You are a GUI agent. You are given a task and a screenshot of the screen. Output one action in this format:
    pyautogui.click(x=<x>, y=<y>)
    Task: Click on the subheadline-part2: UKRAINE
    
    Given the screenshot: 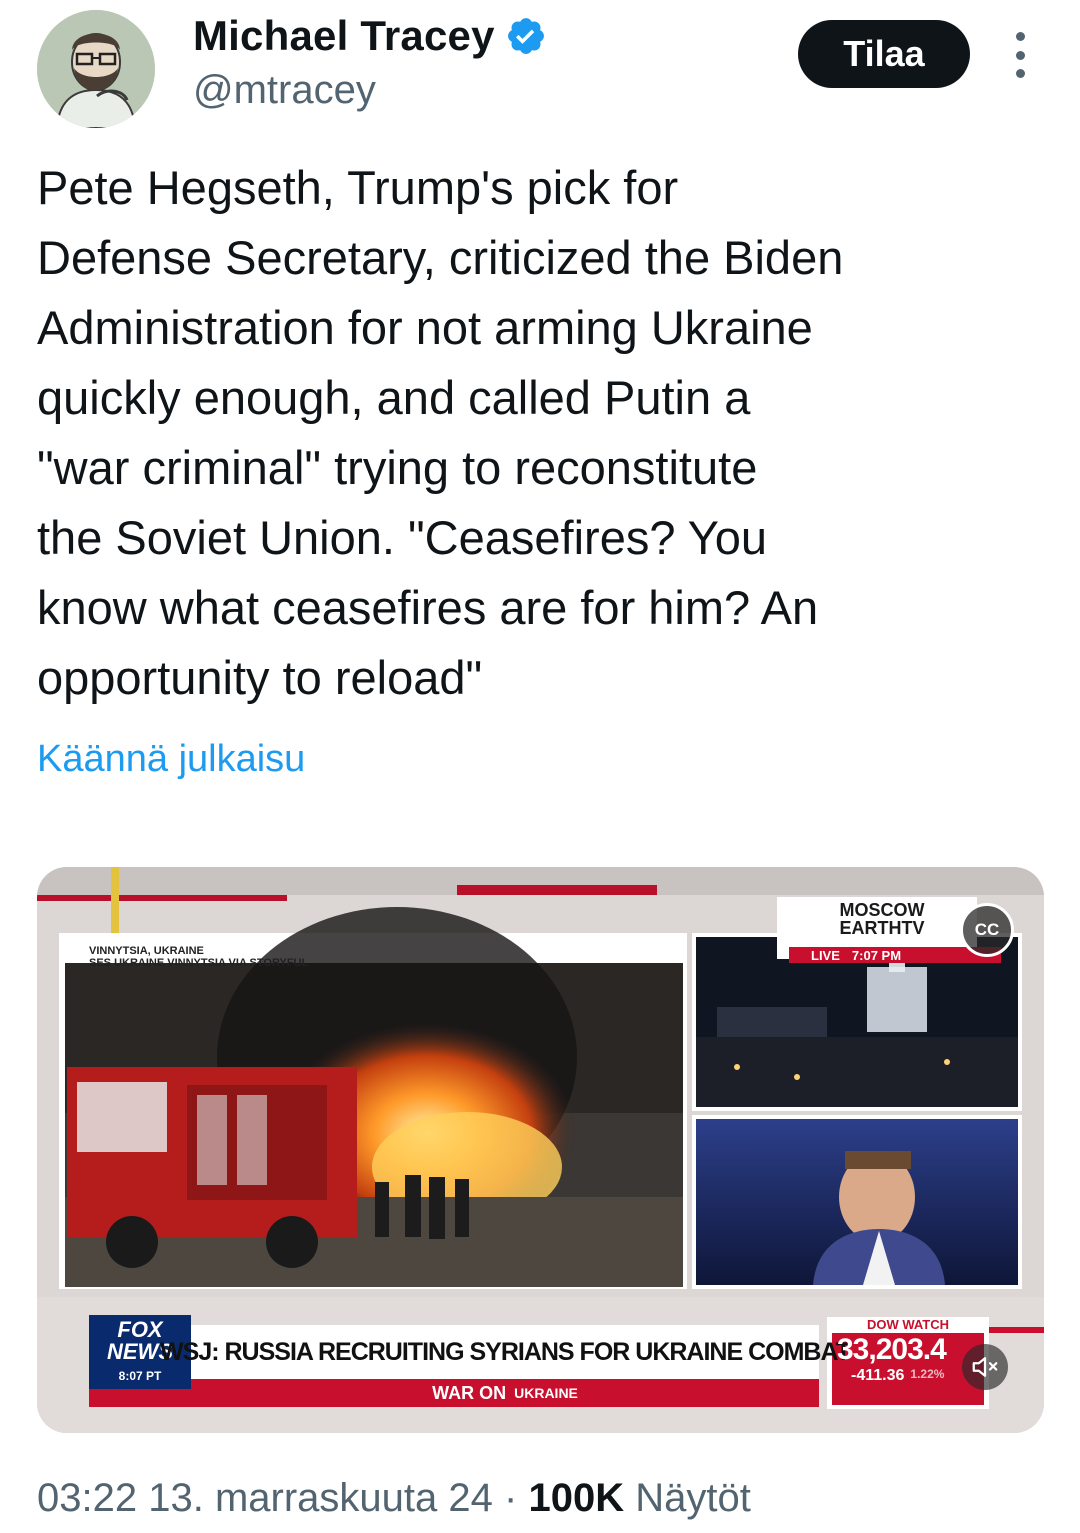 What is the action you would take?
    pyautogui.click(x=546, y=1393)
    